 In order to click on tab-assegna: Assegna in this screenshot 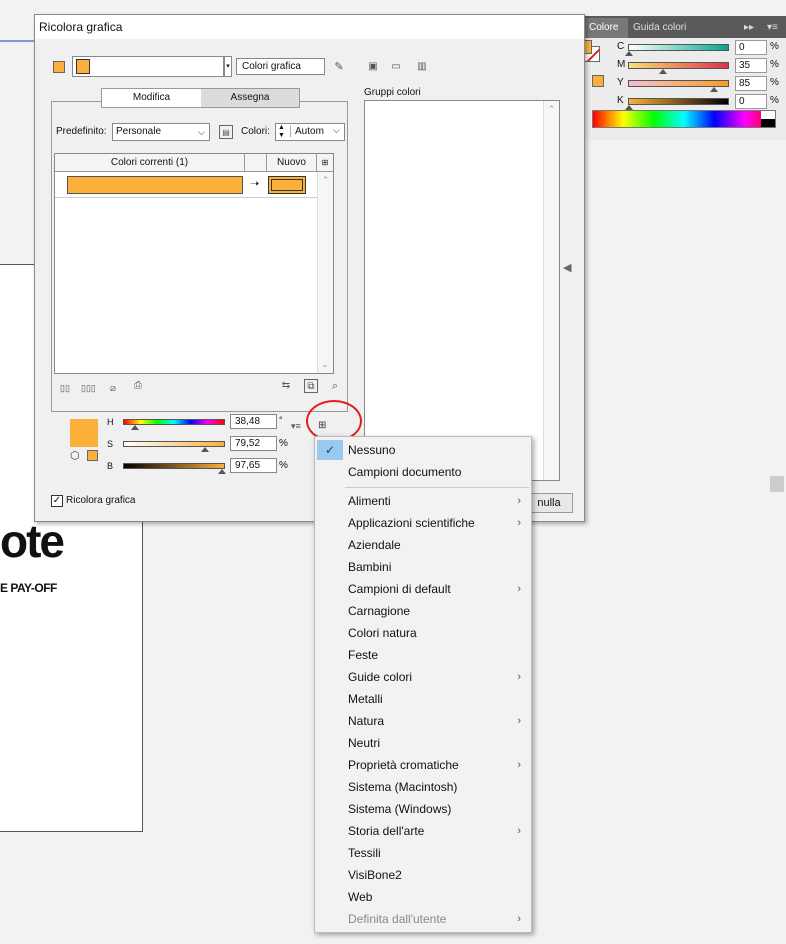, I will do `click(250, 98)`.